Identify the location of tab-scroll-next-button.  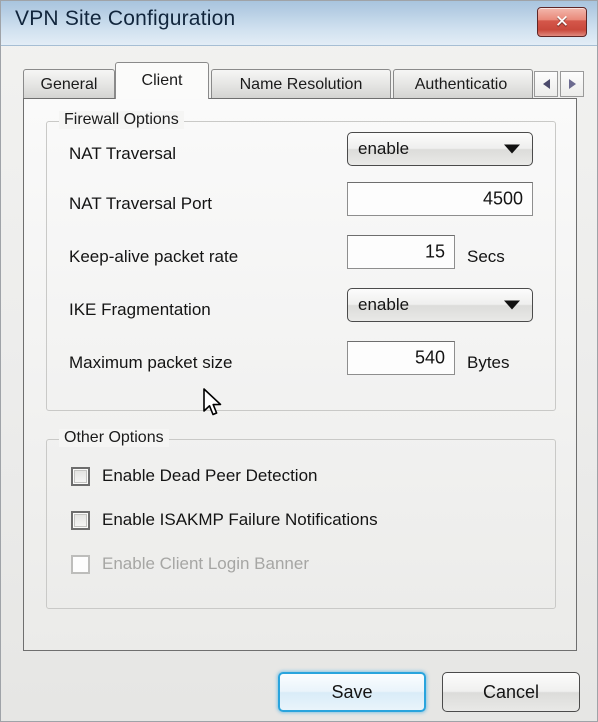
(572, 84).